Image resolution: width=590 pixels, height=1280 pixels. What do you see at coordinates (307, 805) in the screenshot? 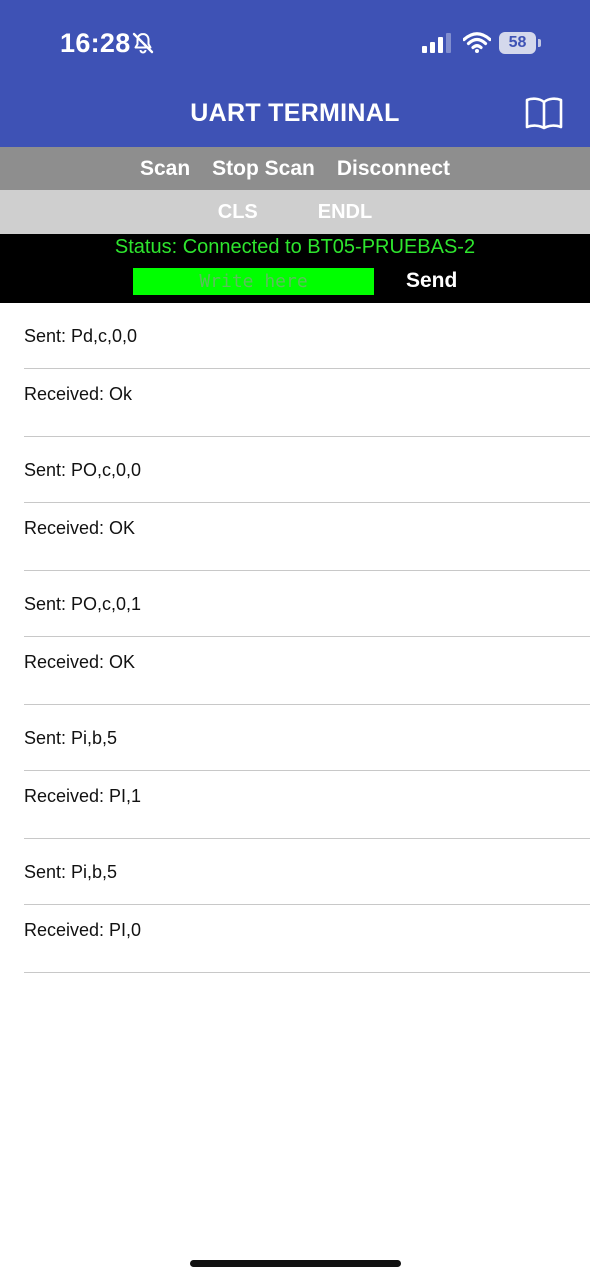
I see `list-item: Received: PI,1` at bounding box center [307, 805].